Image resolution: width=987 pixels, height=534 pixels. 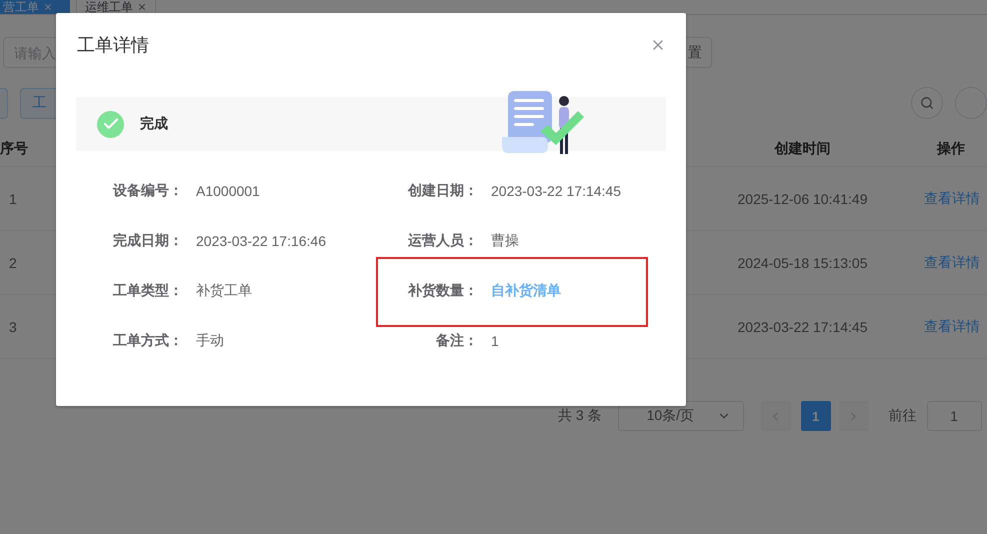 I want to click on goto-label: 前往, so click(x=902, y=416).